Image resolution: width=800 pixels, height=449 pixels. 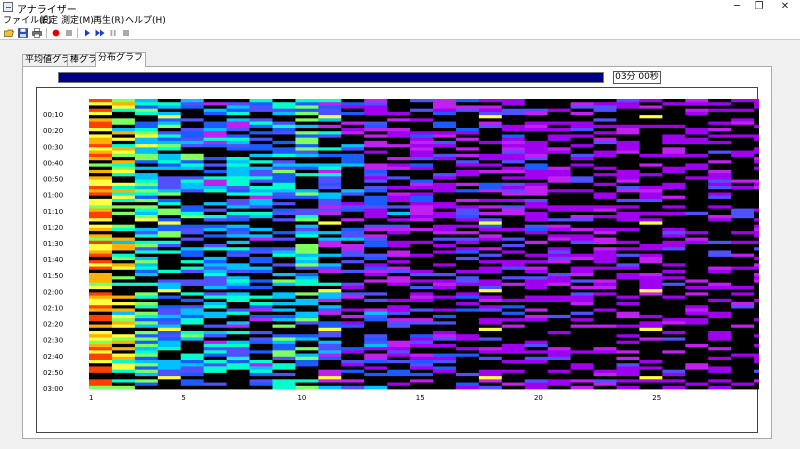 What do you see at coordinates (56, 33) in the screenshot?
I see `record-icon` at bounding box center [56, 33].